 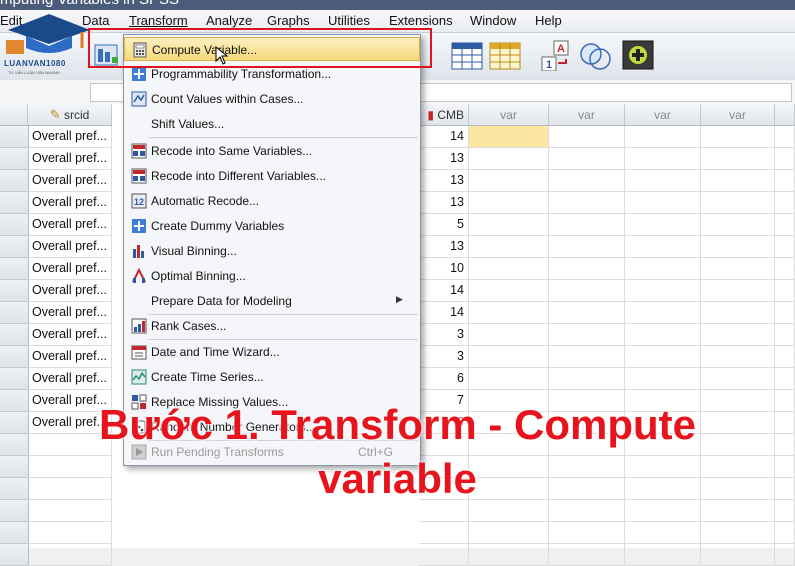 I want to click on menu-extensions: Extensions, so click(x=421, y=20).